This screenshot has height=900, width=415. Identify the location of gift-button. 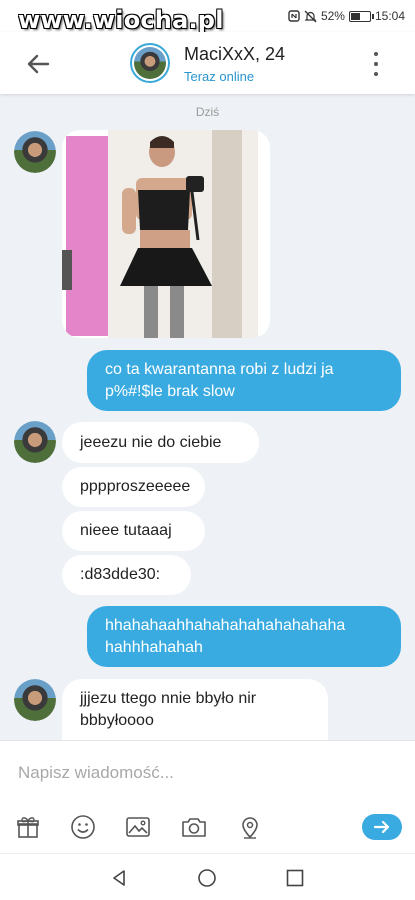
(28, 827).